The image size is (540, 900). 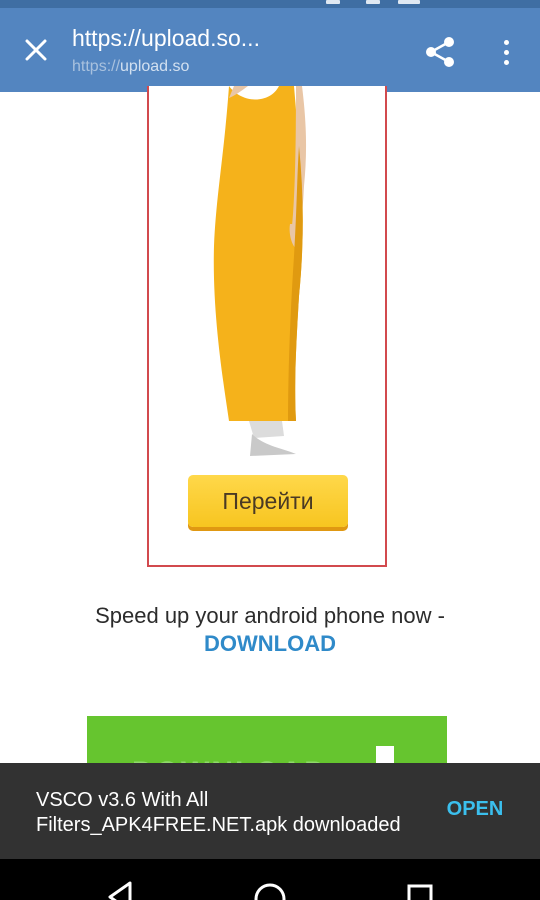 What do you see at coordinates (268, 501) in the screenshot?
I see `ad-cta-button: Перейти` at bounding box center [268, 501].